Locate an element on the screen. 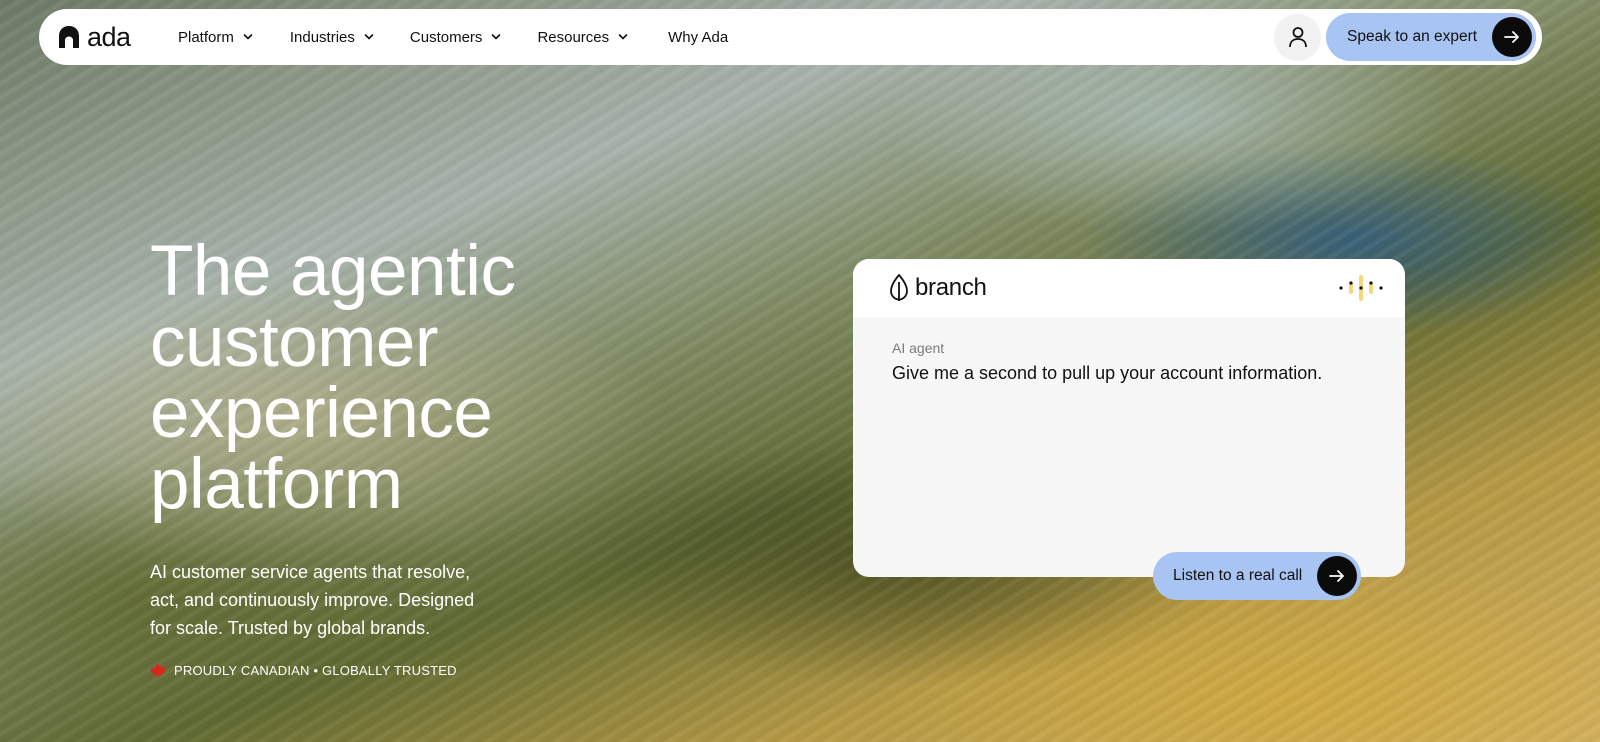  listen-real-call-button: Listen to a real call is located at coordinates (1257, 576).